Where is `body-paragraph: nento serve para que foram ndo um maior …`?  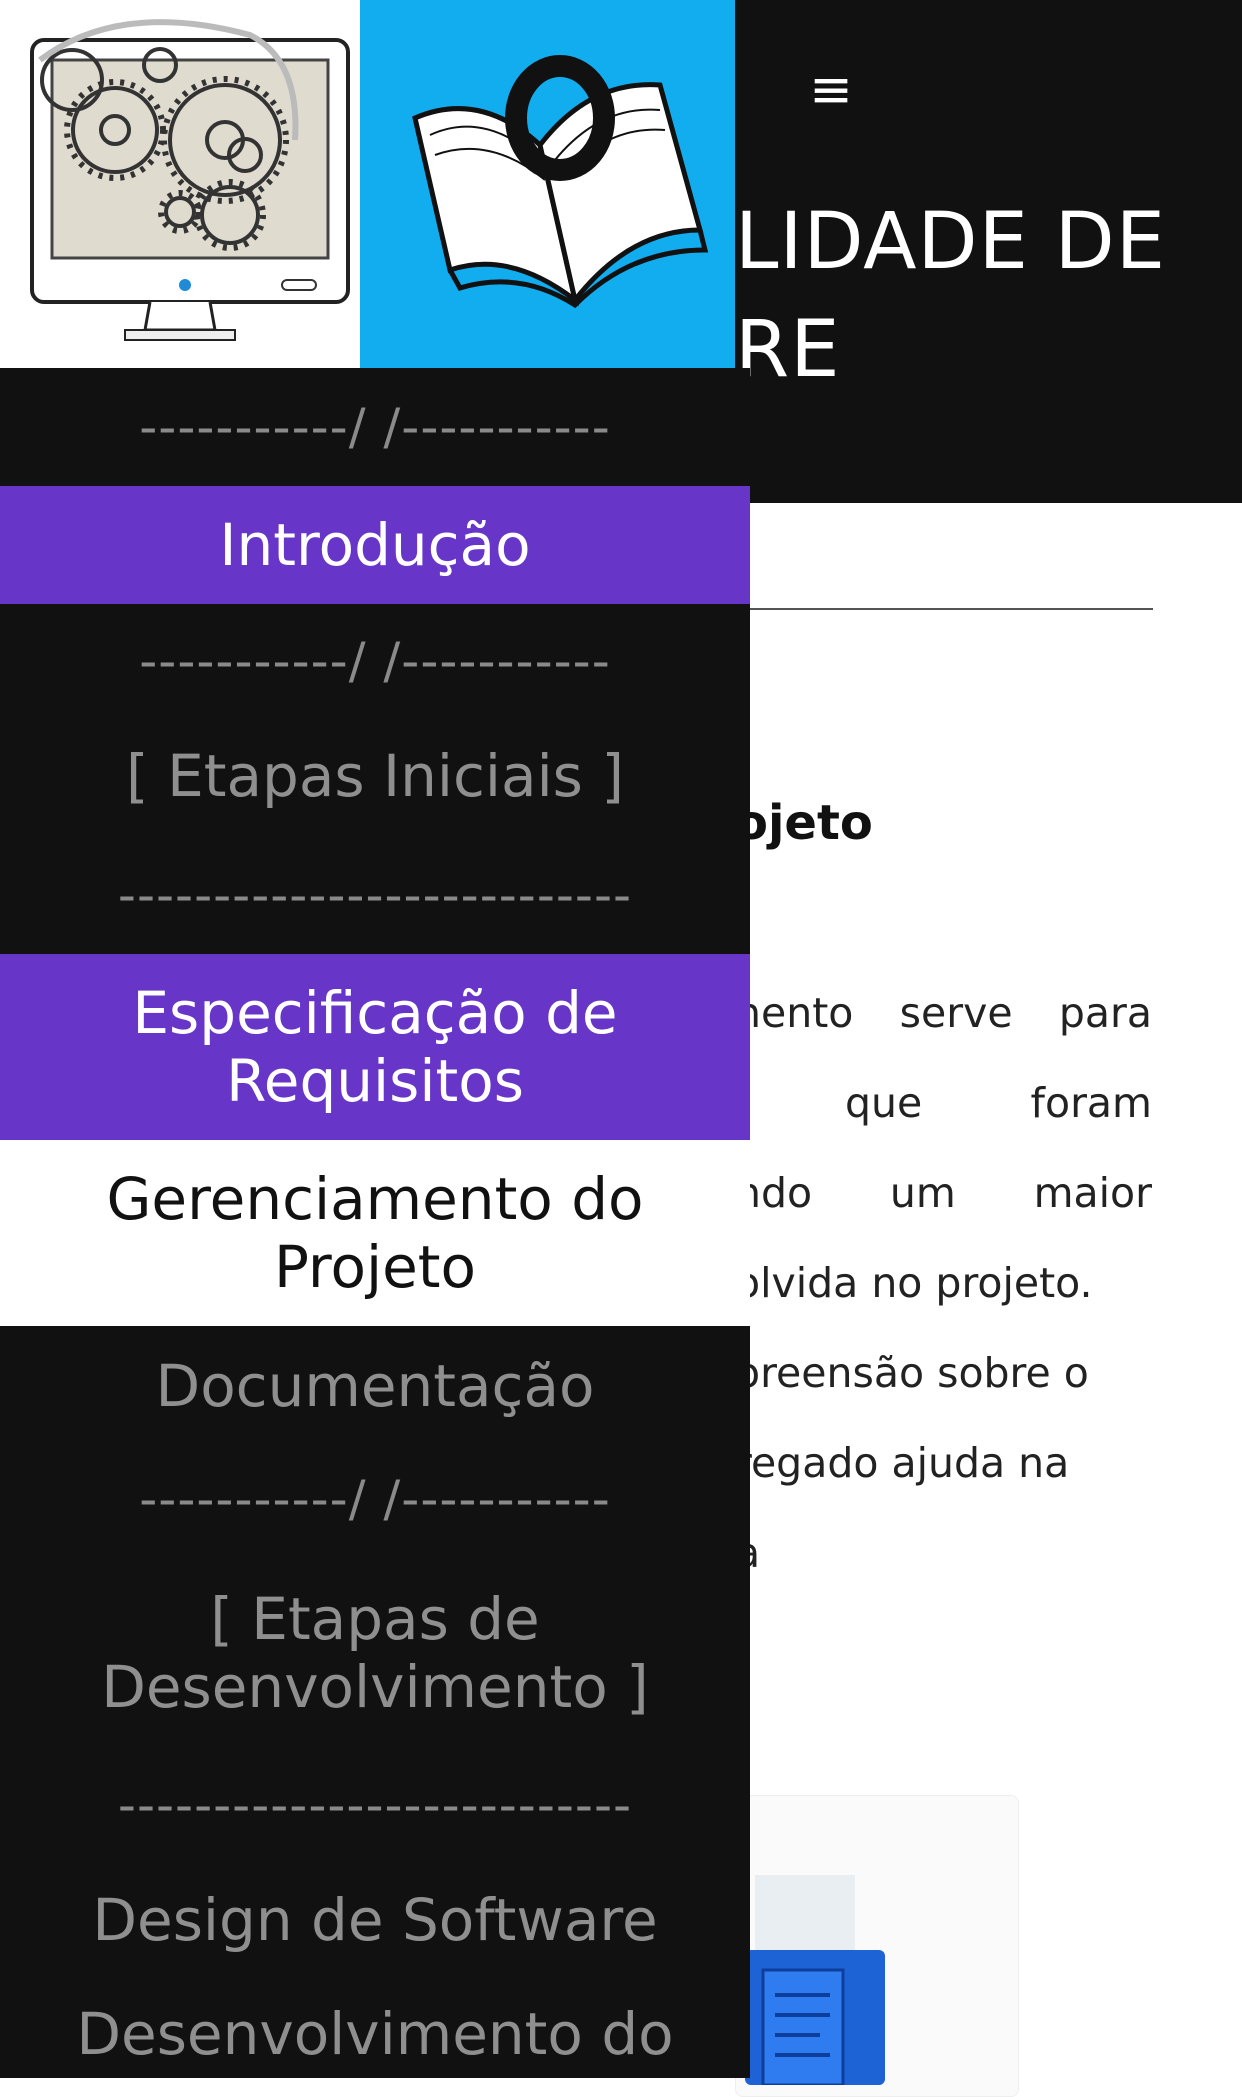
body-paragraph: nento serve para que foram ndo um maior … is located at coordinates (943, 1283).